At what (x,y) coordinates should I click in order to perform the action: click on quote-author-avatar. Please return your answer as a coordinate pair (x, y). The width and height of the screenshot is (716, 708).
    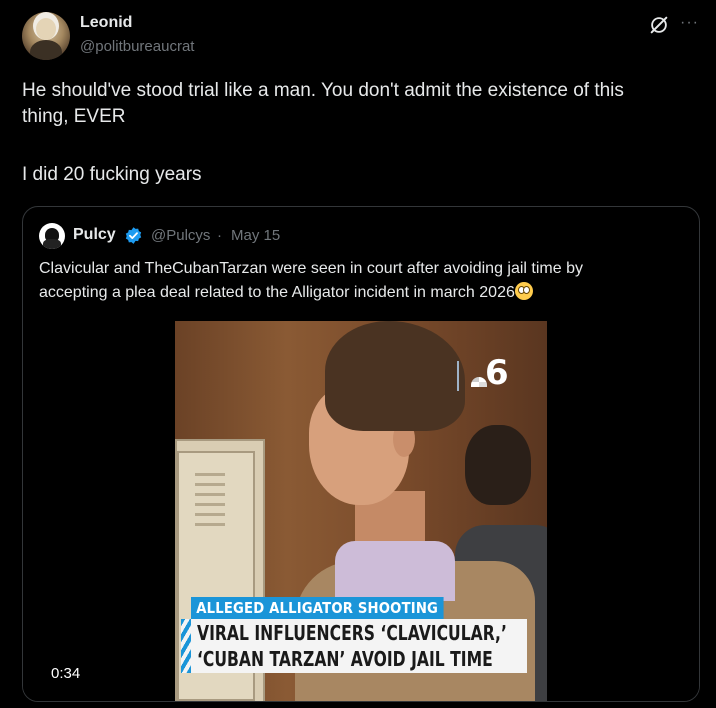
    Looking at the image, I should click on (52, 236).